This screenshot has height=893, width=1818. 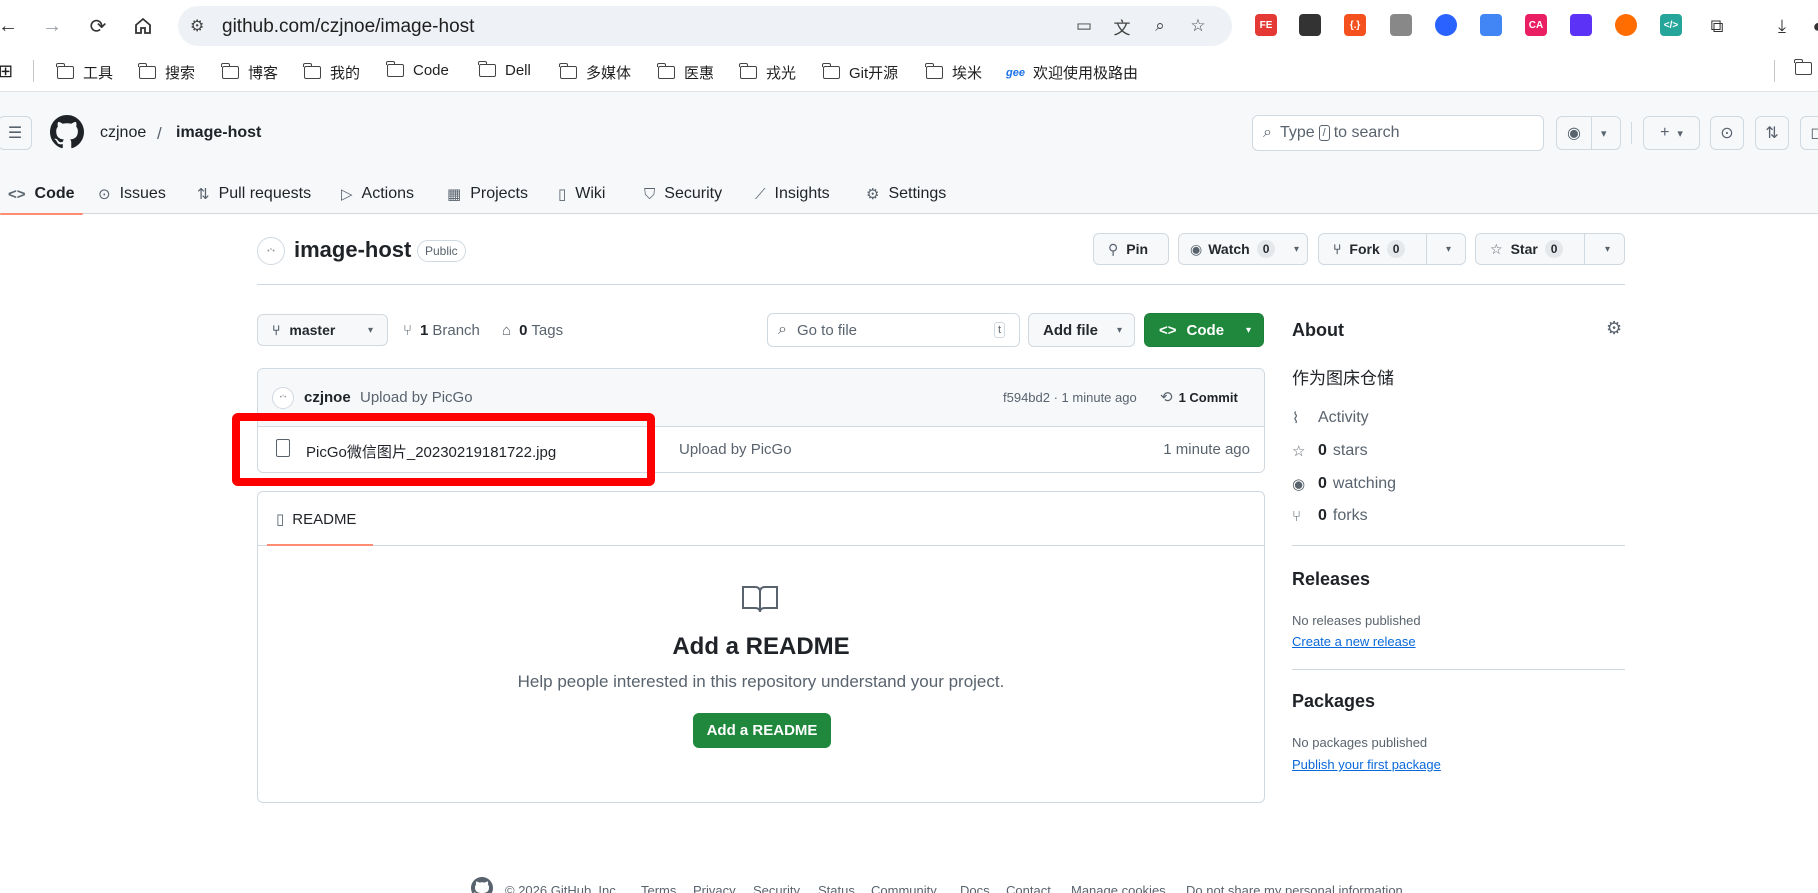 I want to click on bookmark-folder: 埃米, so click(x=953, y=72).